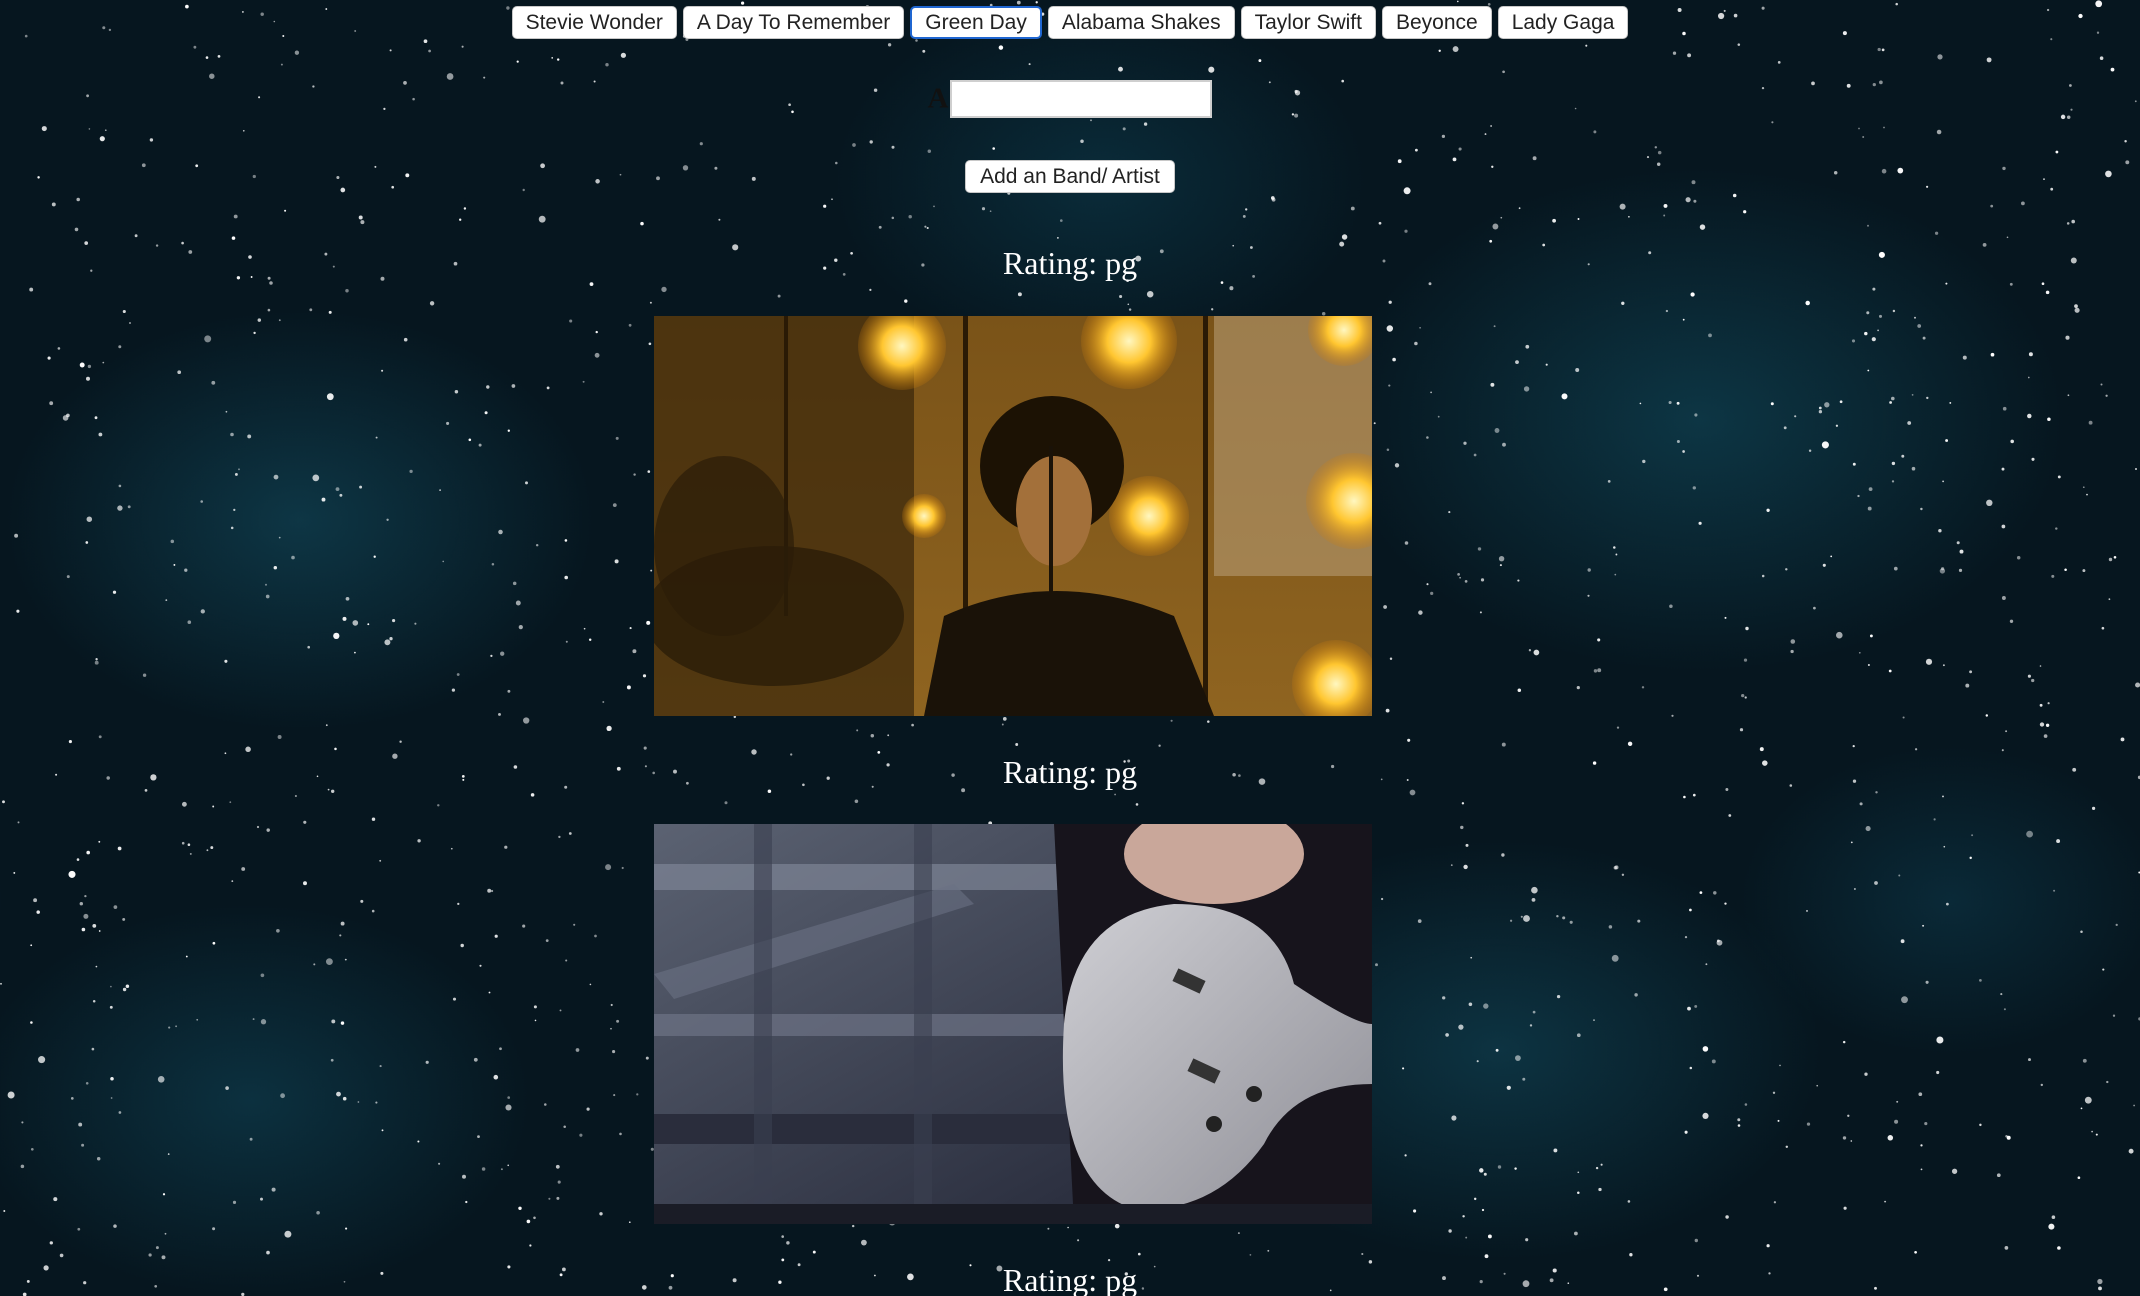 The height and width of the screenshot is (1296, 2140). What do you see at coordinates (1563, 22) in the screenshot?
I see `band-button-lady-gaga: Lady Gaga` at bounding box center [1563, 22].